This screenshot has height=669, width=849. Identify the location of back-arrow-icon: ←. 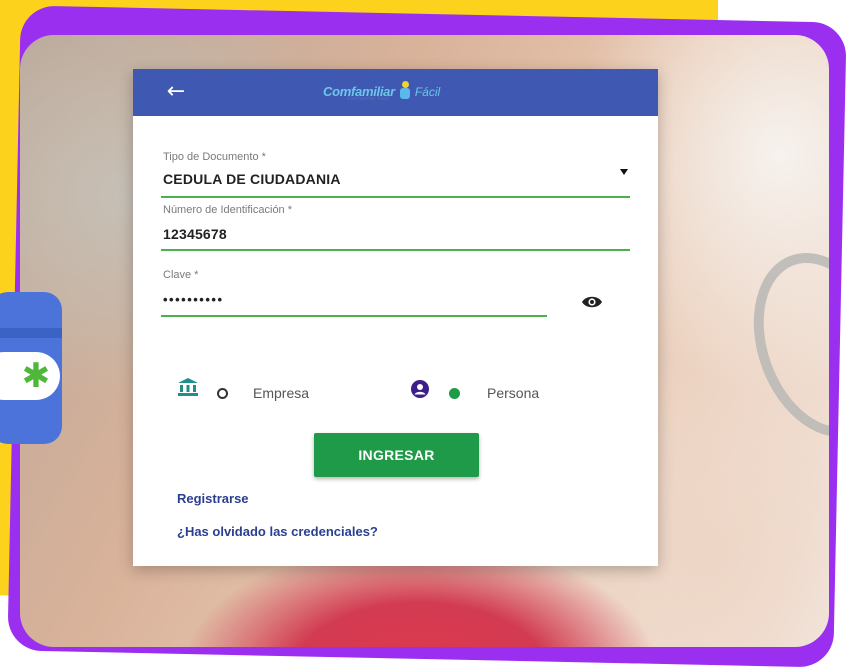
(176, 92).